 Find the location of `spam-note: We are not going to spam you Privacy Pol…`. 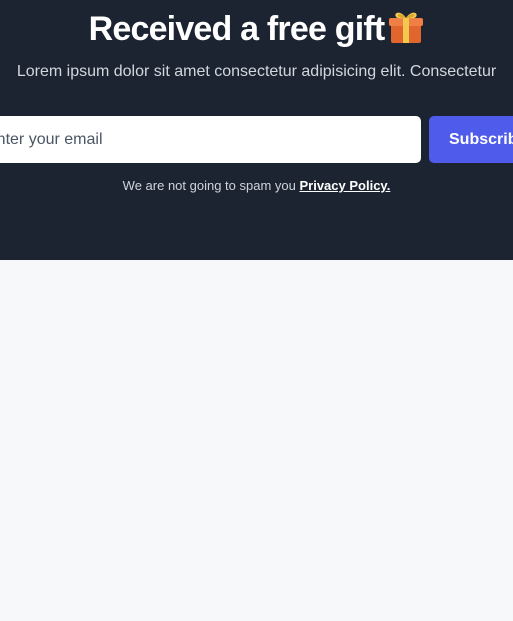

spam-note: We are not going to spam you Privacy Pol… is located at coordinates (256, 186).